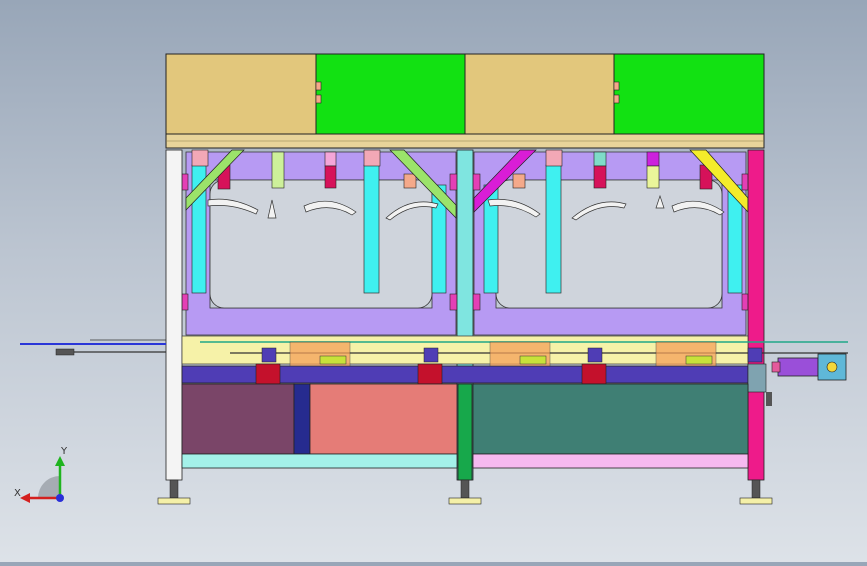 This screenshot has width=867, height=566. Describe the element at coordinates (64, 451) in the screenshot. I see `y-axis-label: Y` at that location.